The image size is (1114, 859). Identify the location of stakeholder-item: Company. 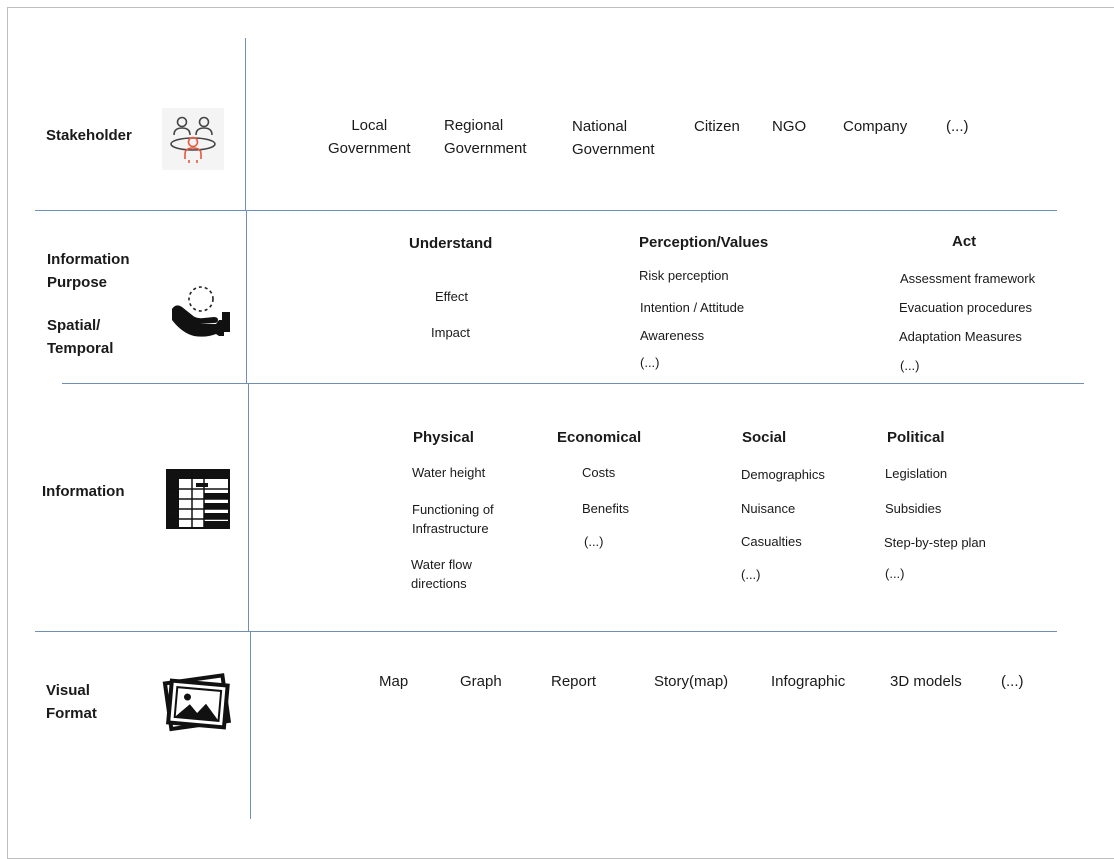
(875, 126).